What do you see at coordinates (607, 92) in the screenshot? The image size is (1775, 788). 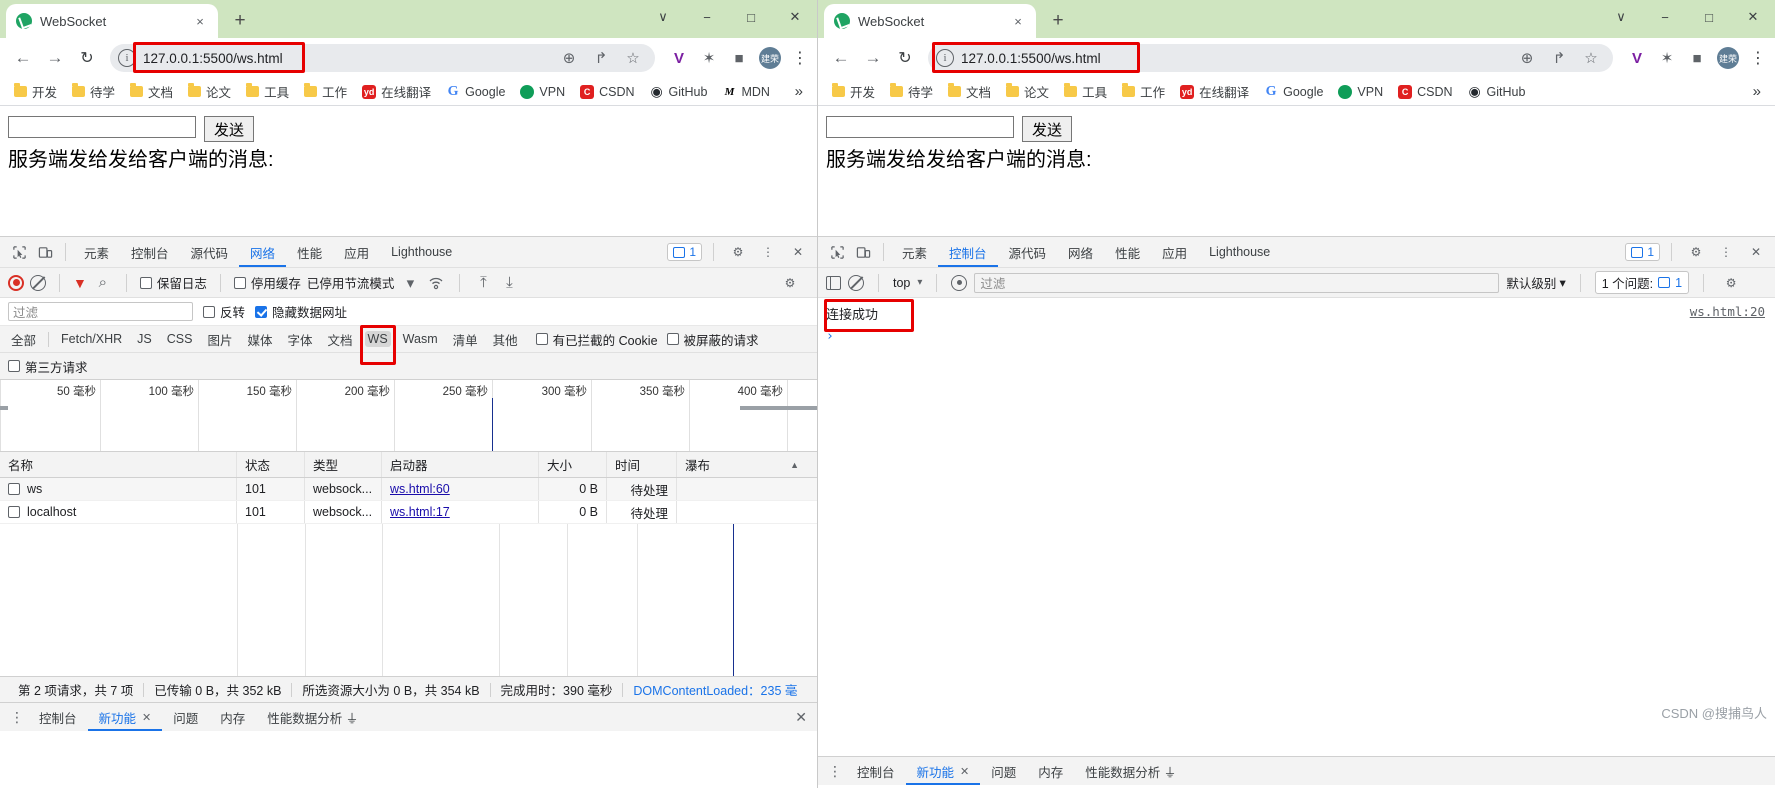 I see `bookmark-item: C CSDN` at bounding box center [607, 92].